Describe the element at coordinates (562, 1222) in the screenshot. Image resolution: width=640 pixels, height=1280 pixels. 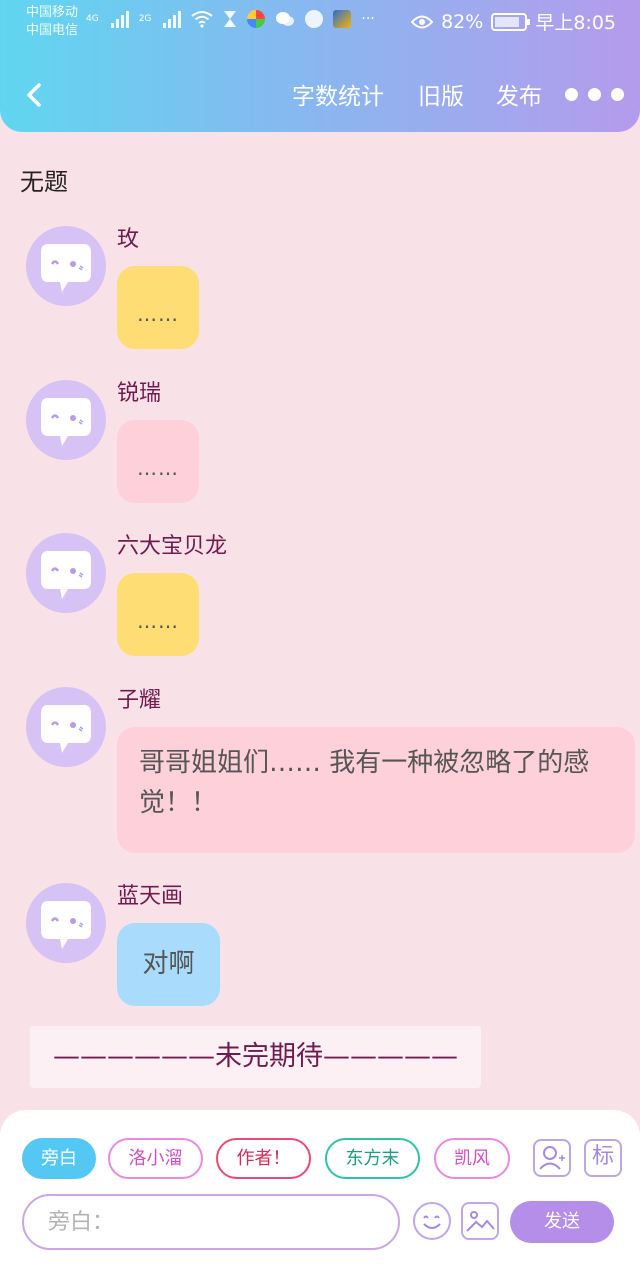
I see `send-button: 发送` at that location.